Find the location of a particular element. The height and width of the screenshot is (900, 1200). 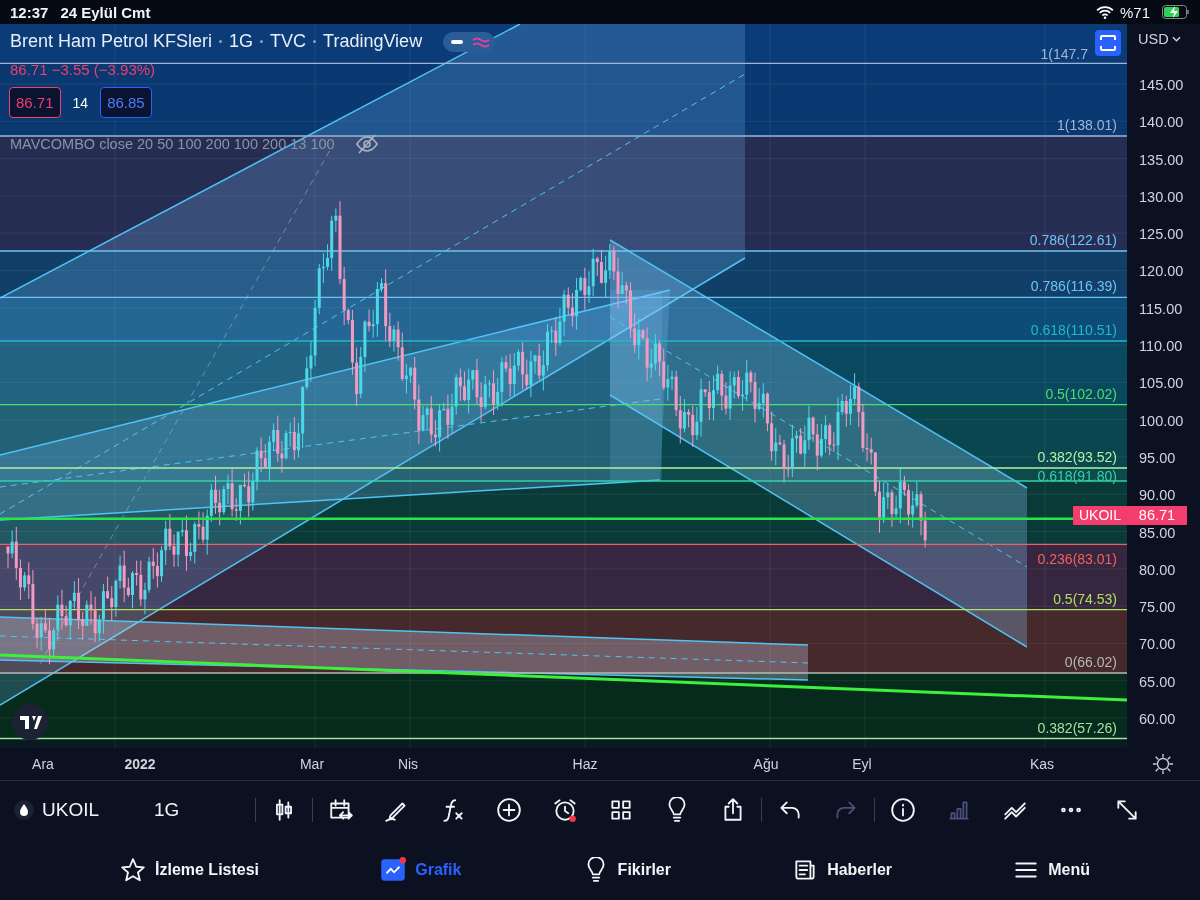

fib-label: 0.382(57.26) is located at coordinates (1077, 727).